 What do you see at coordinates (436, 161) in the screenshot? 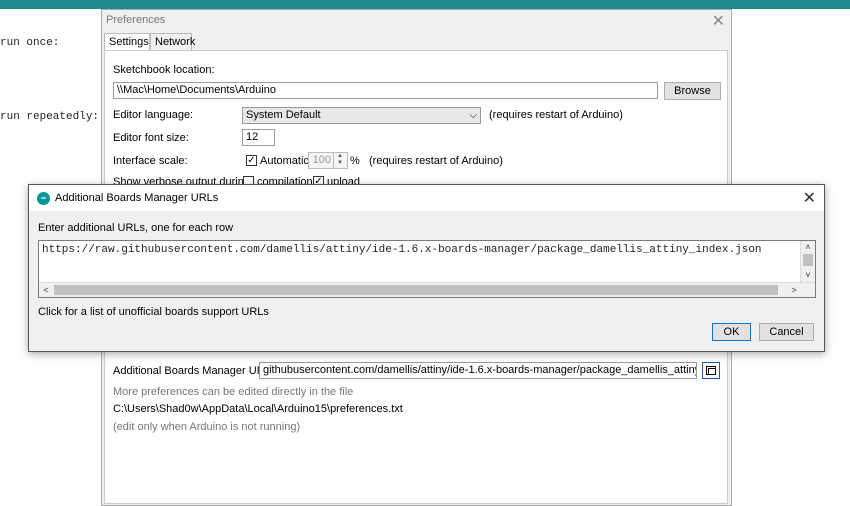
I see `scale-restart-note: (requires restart of Arduino)` at bounding box center [436, 161].